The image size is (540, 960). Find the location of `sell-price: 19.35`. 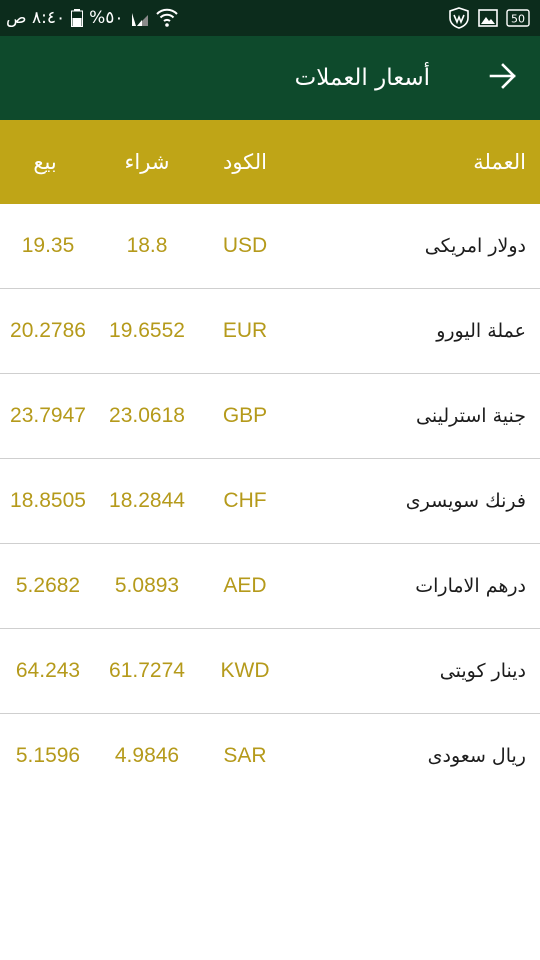

sell-price: 19.35 is located at coordinates (48, 245).